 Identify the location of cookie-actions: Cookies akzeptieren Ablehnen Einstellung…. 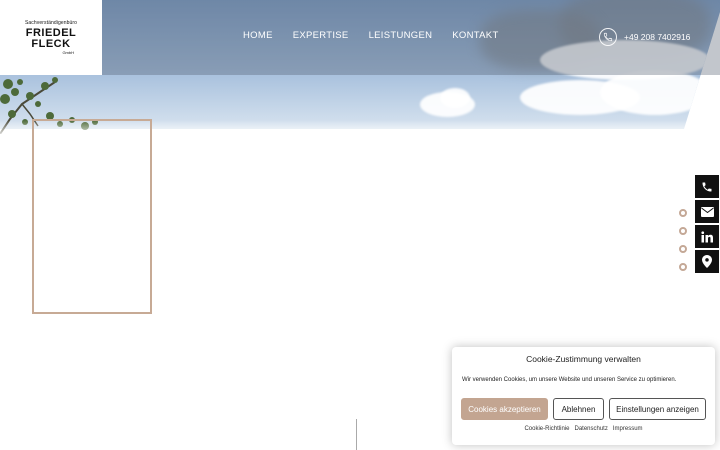
(583, 409).